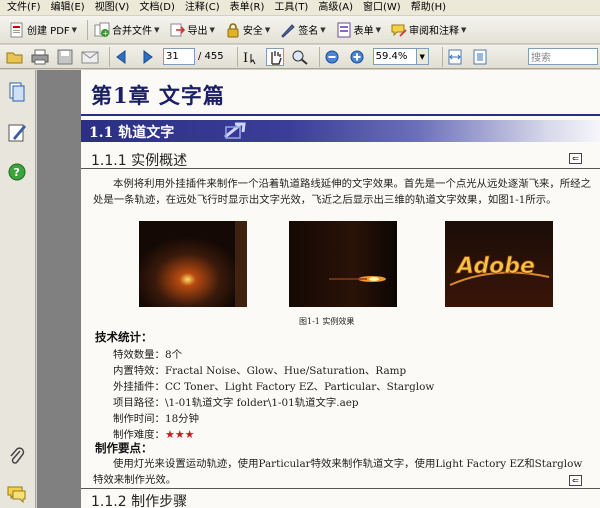 This screenshot has width=600, height=508. I want to click on sign-label: 签名, so click(308, 31).